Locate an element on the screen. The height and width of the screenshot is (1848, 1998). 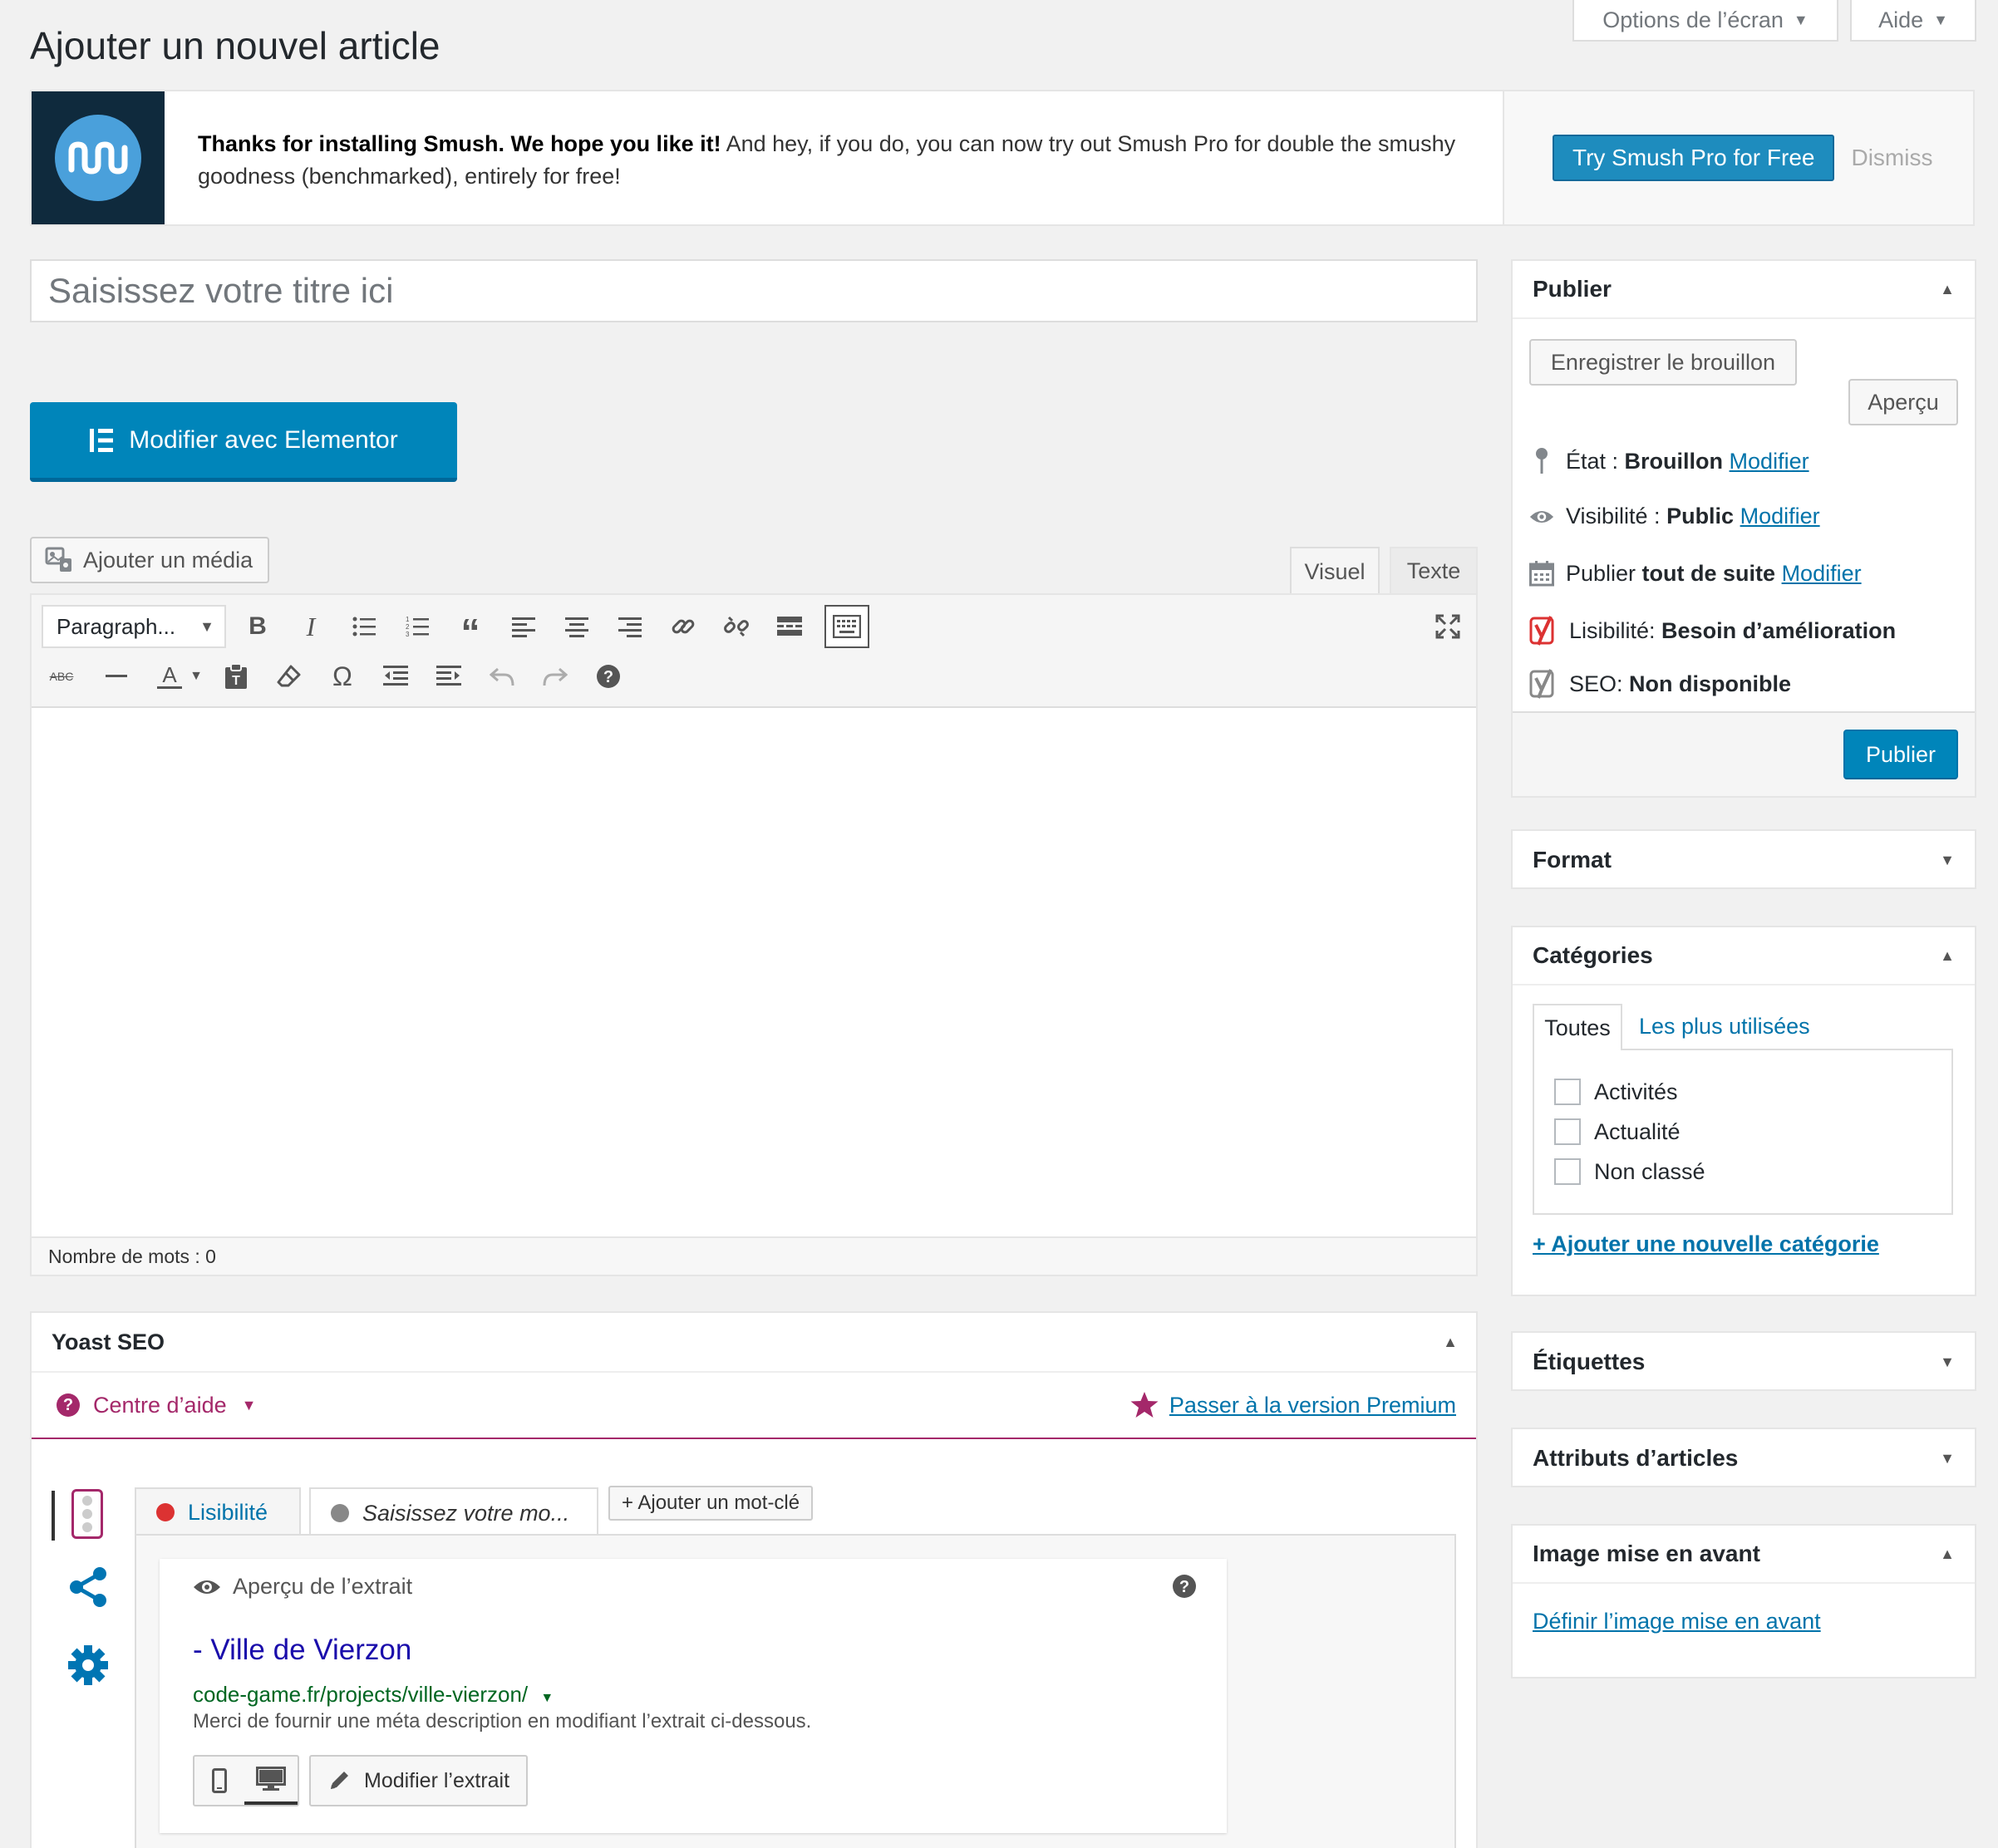
link-icon is located at coordinates (683, 627).